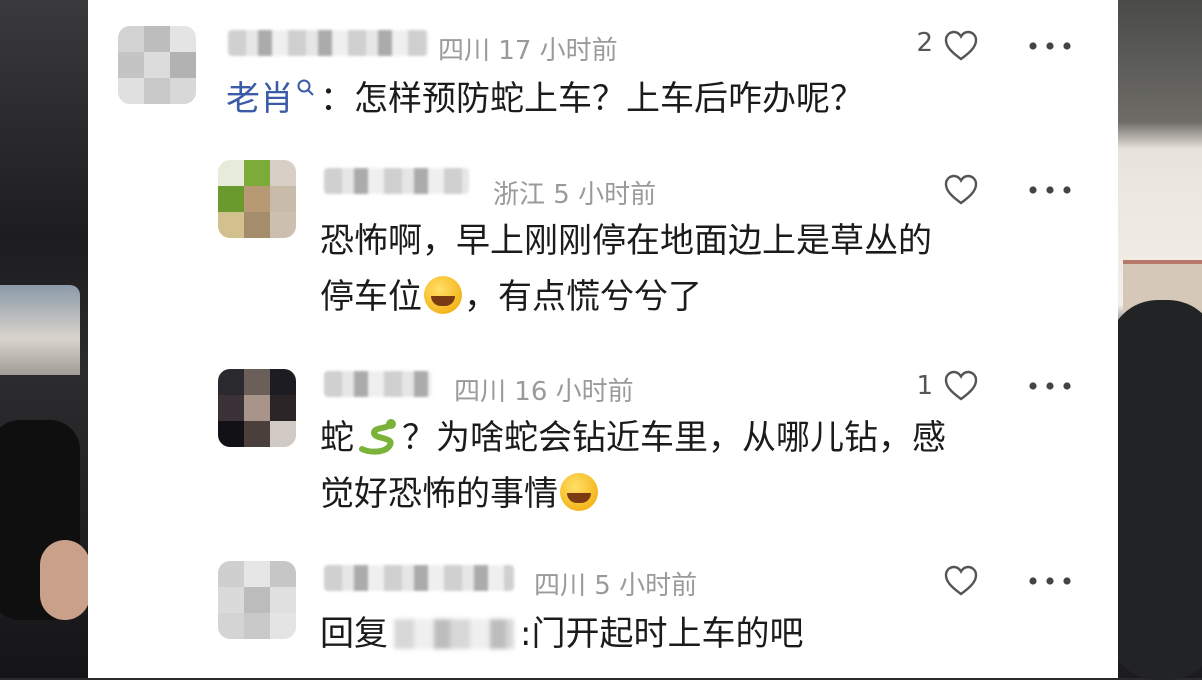 The width and height of the screenshot is (1202, 680). I want to click on timestamp: 16 小时前, so click(574, 392).